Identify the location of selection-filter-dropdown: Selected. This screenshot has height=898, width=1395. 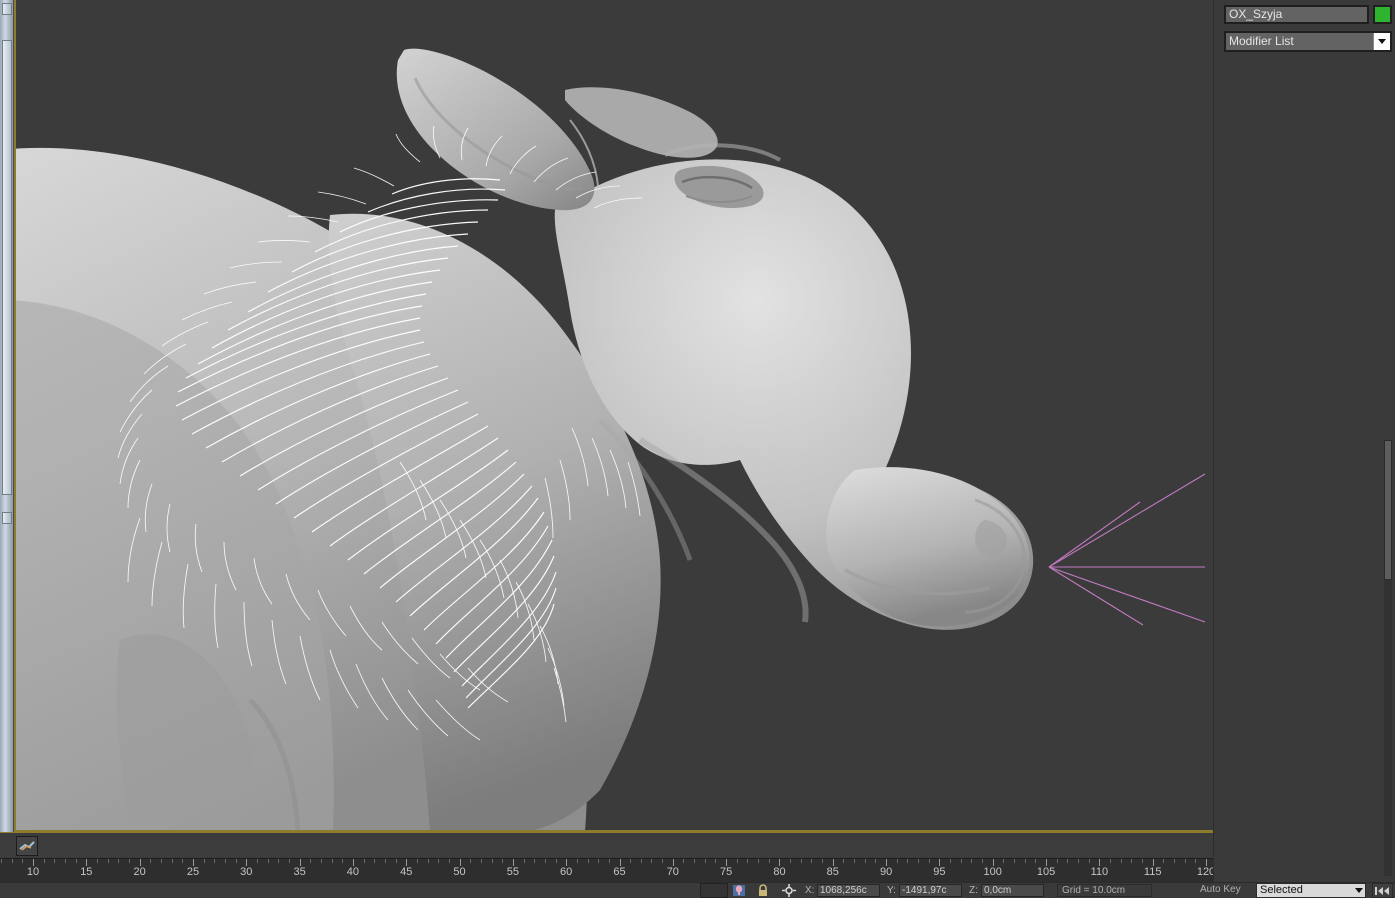
(1311, 890).